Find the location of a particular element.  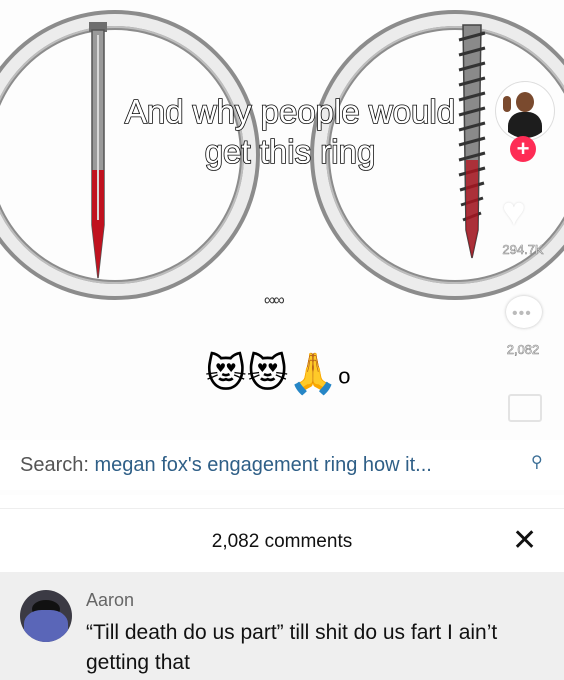

search-label: Search: is located at coordinates (54, 465).